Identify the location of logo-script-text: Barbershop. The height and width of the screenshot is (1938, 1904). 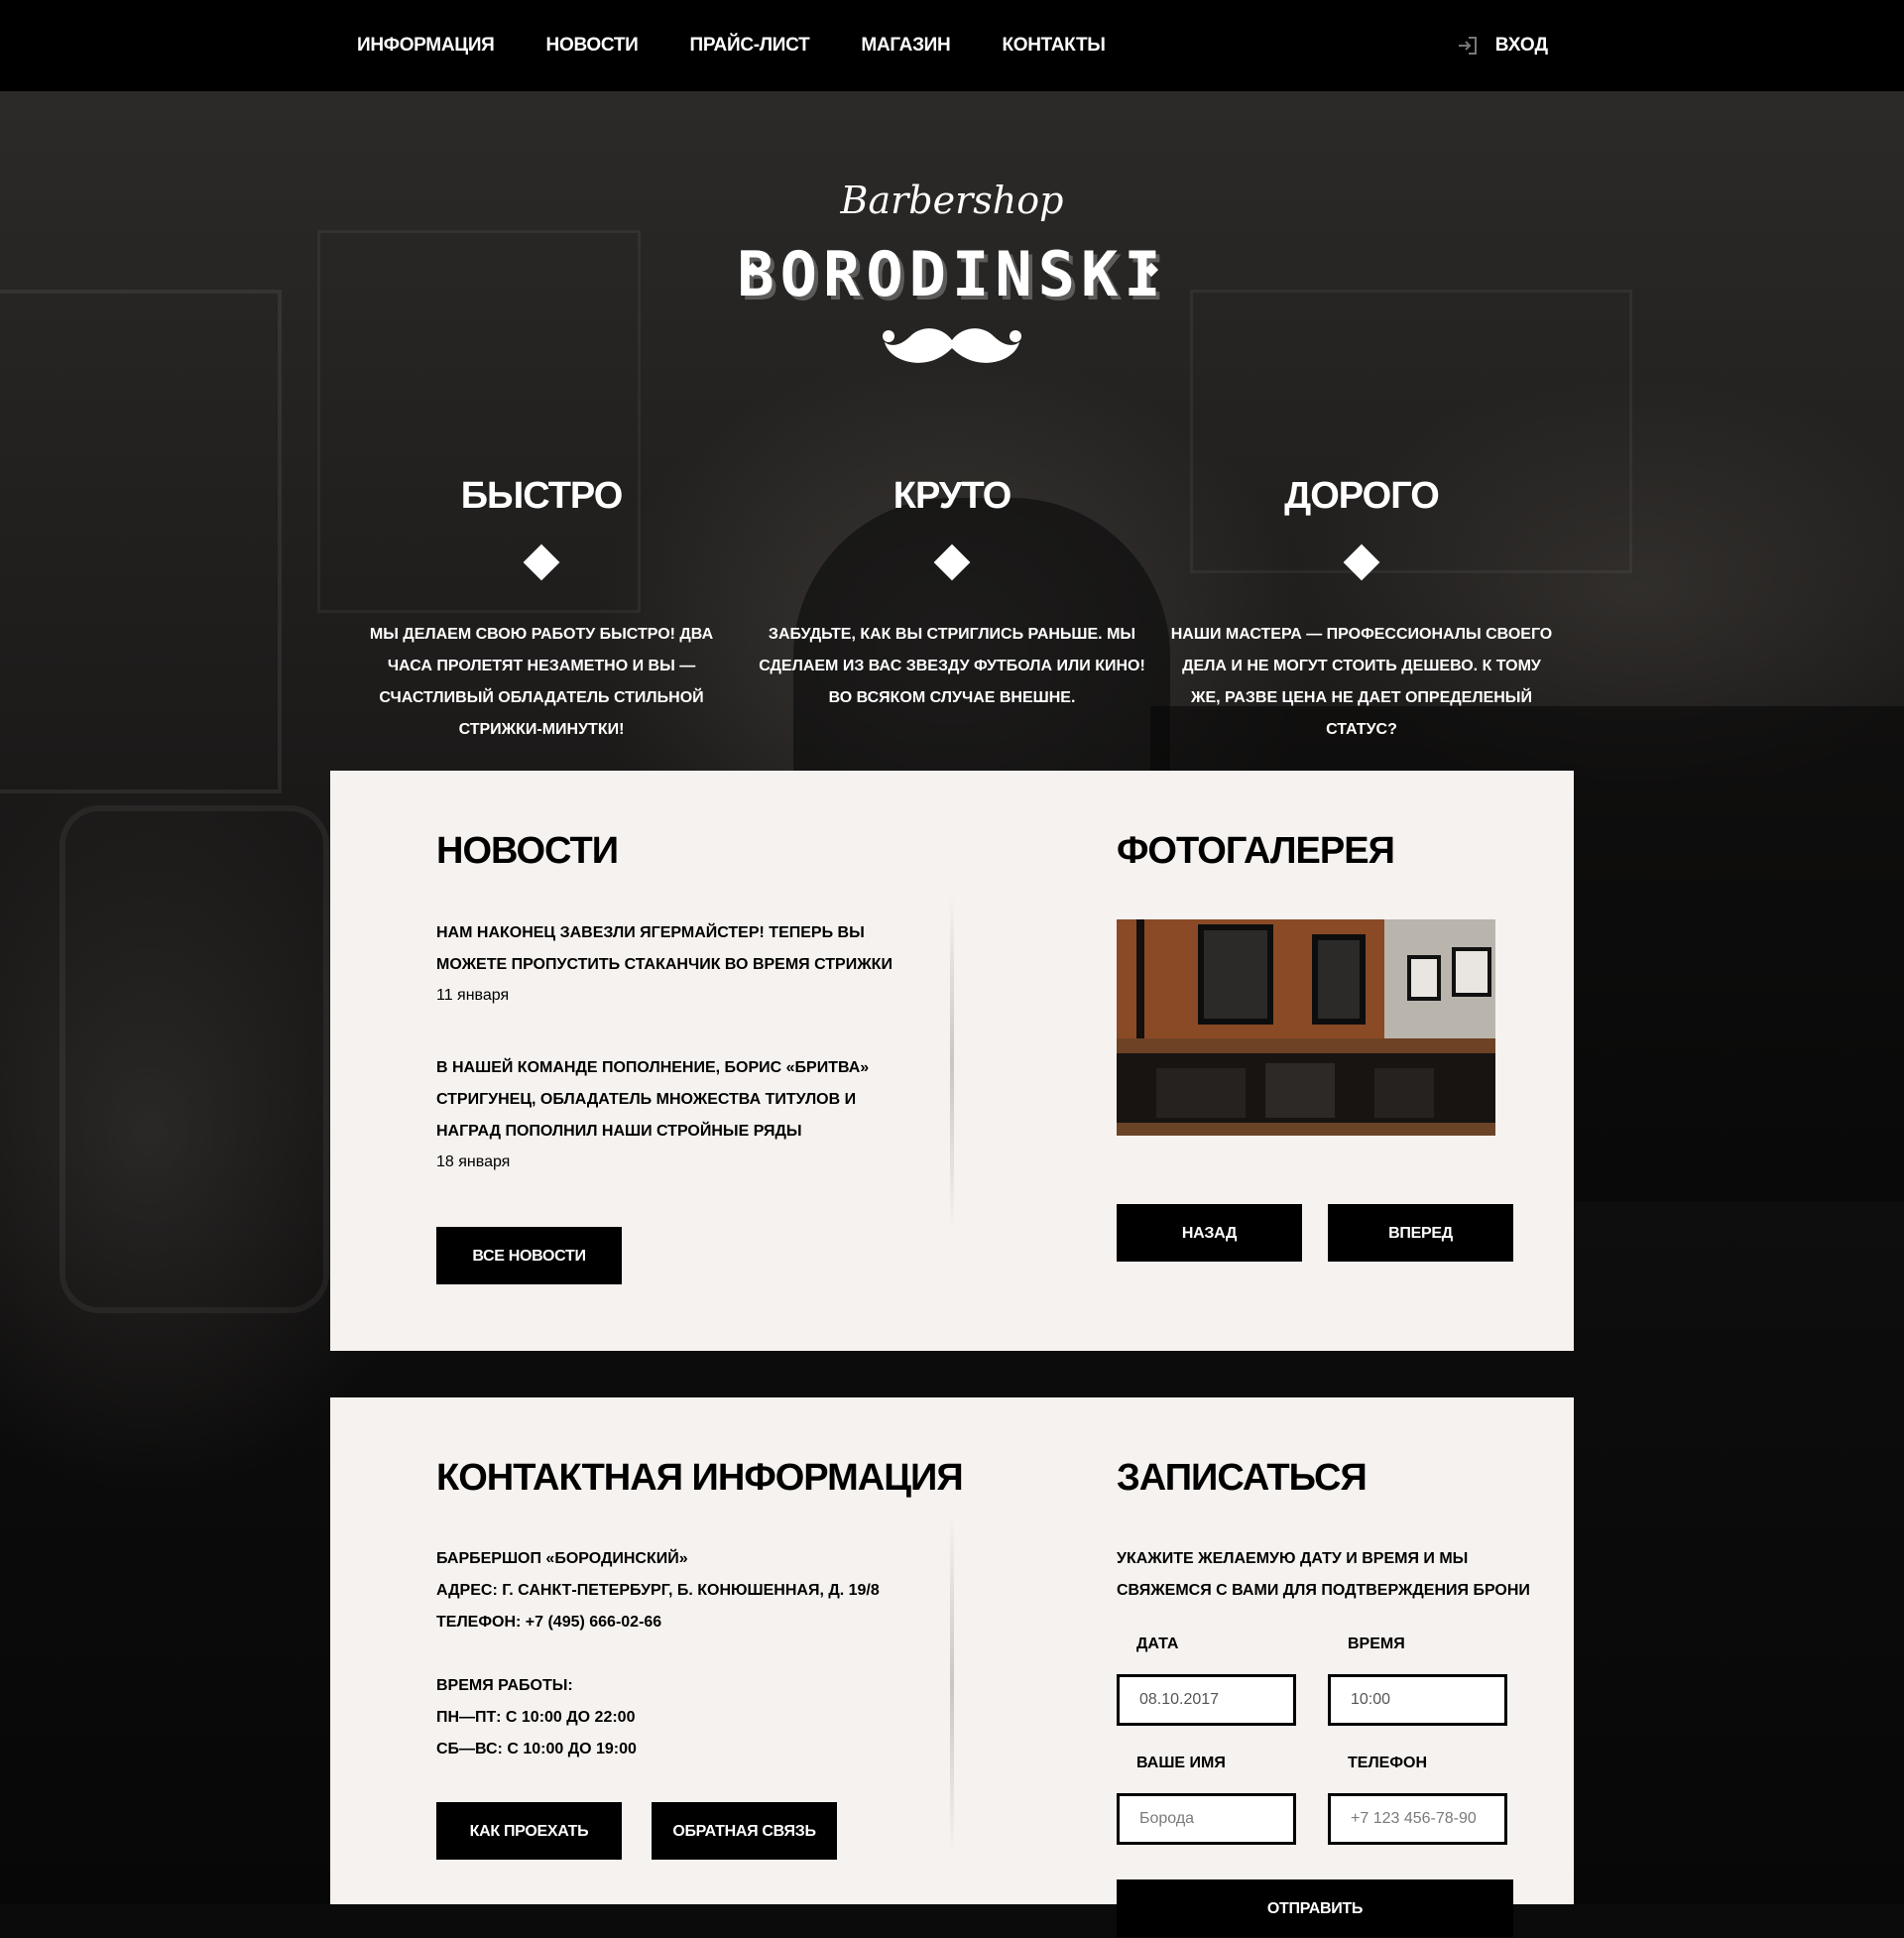
(952, 200).